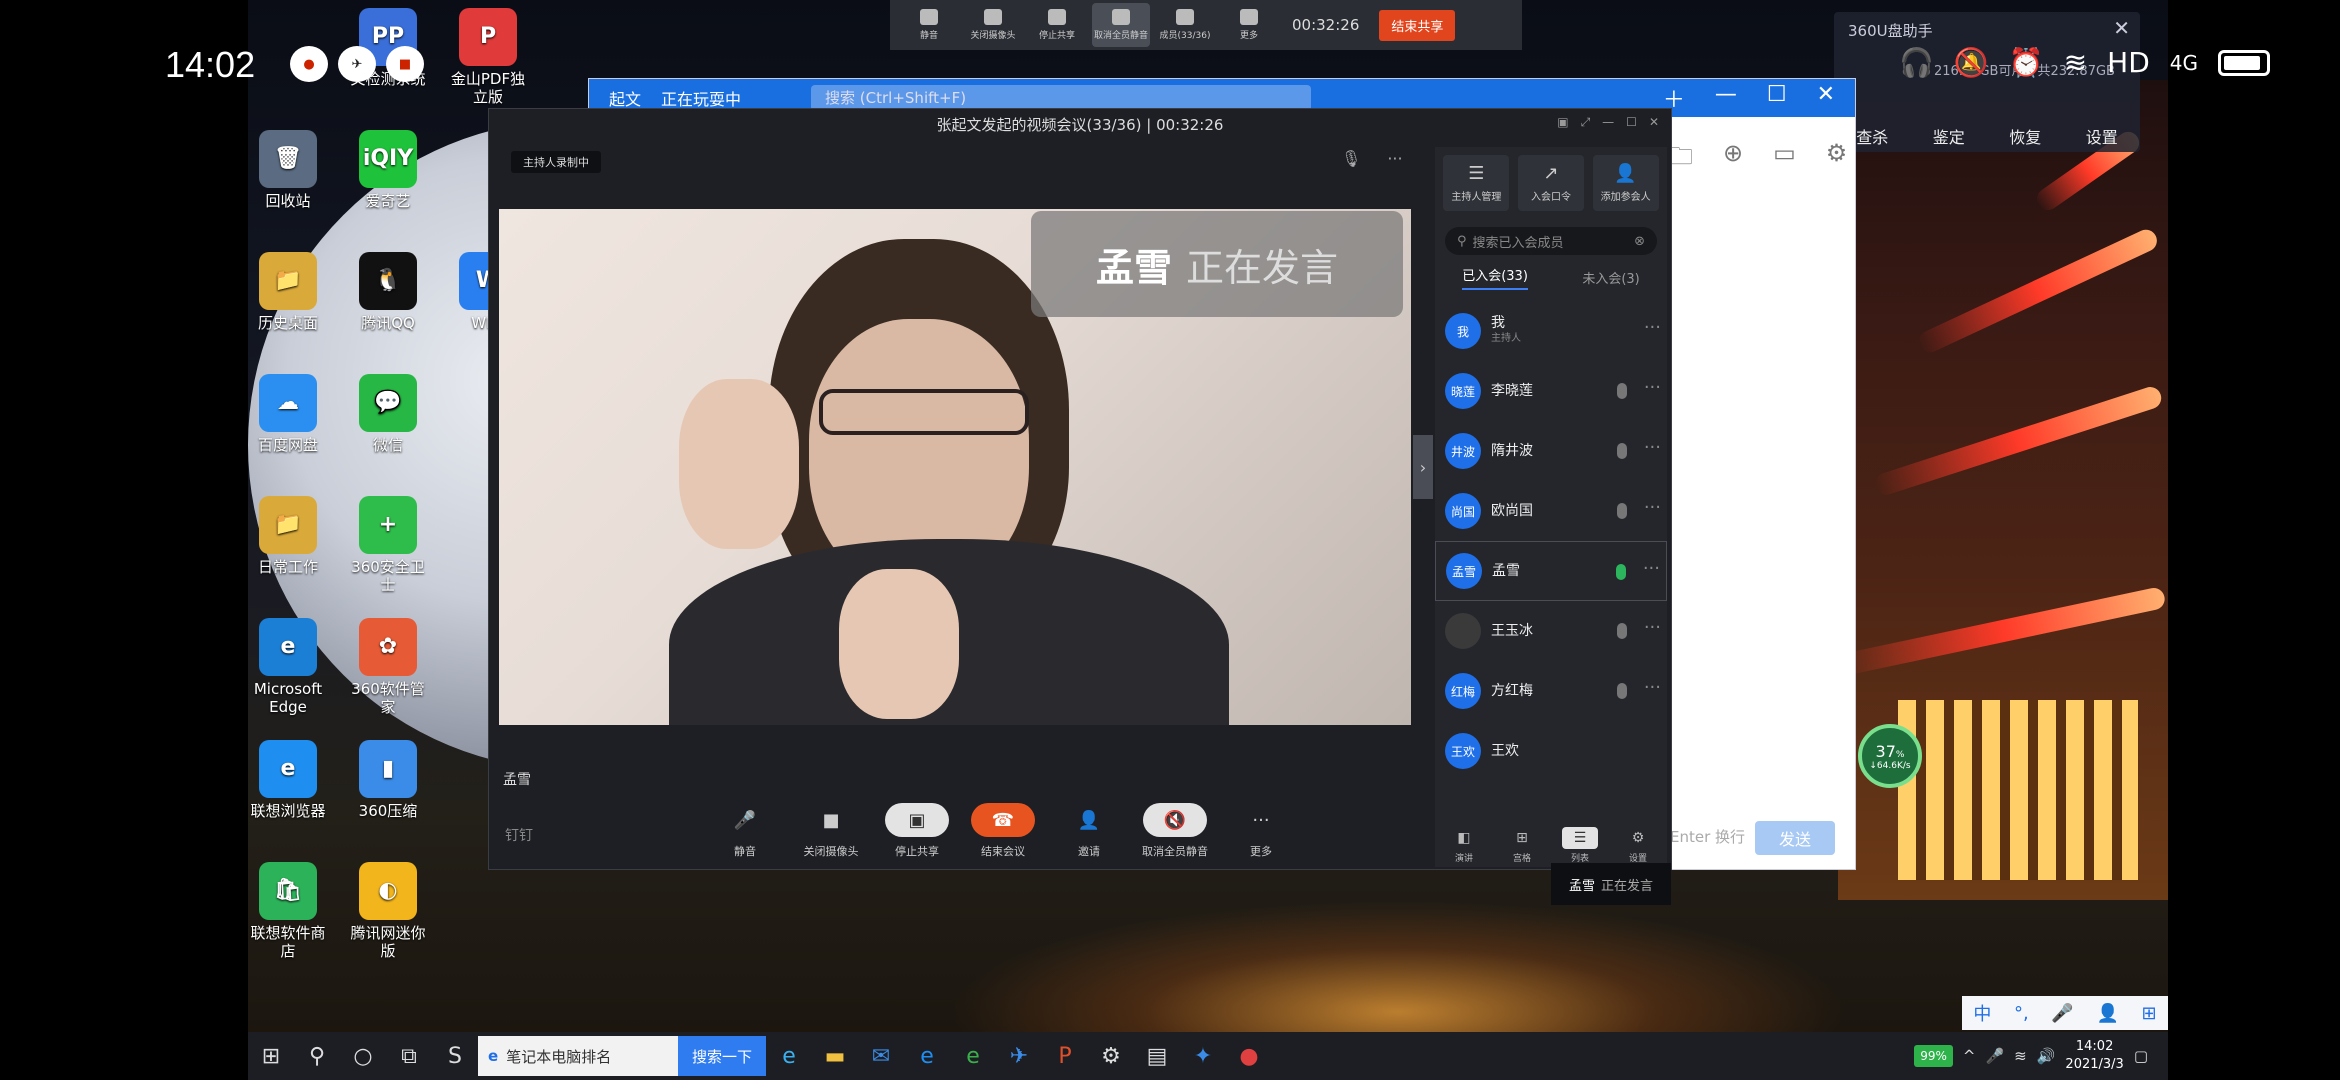 This screenshot has height=1080, width=2340. Describe the element at coordinates (288, 292) in the screenshot. I see `desktop-icon: 📁 历史桌面` at that location.